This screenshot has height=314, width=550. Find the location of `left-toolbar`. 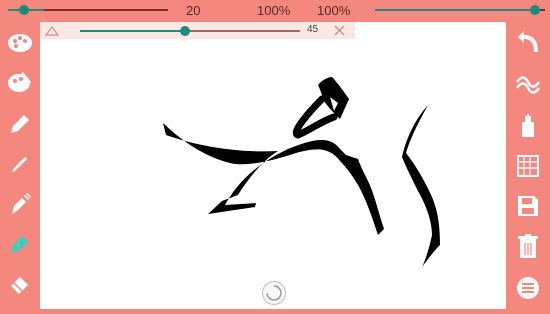

left-toolbar is located at coordinates (20, 165).